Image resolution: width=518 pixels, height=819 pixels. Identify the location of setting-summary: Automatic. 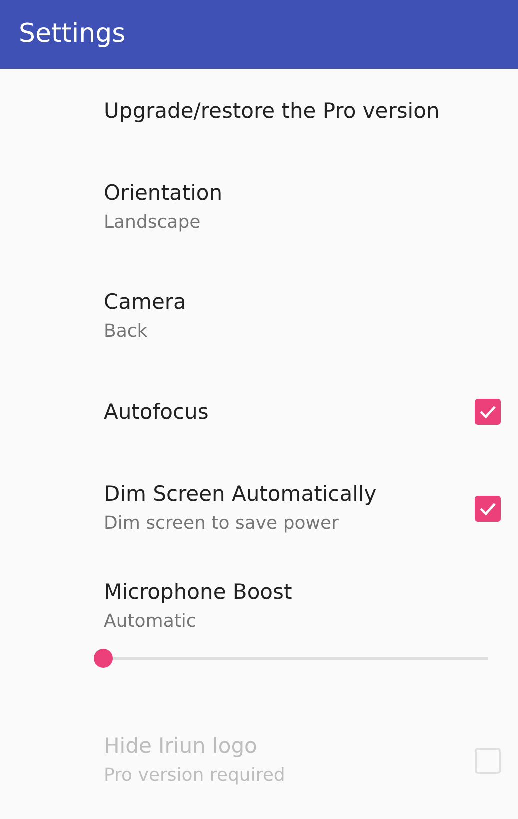
(151, 622).